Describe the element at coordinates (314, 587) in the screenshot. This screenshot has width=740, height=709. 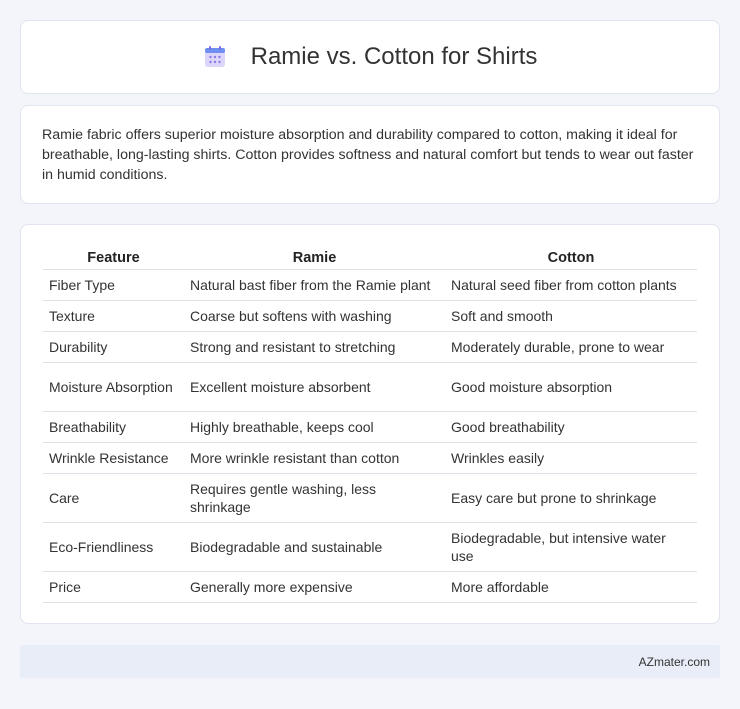
I see `ramie-cell: Generally more expensive` at that location.